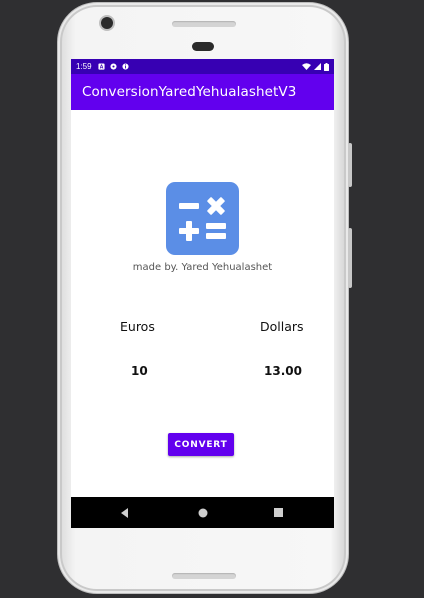 The image size is (424, 598). What do you see at coordinates (201, 444) in the screenshot?
I see `convert-button: CONVERT` at bounding box center [201, 444].